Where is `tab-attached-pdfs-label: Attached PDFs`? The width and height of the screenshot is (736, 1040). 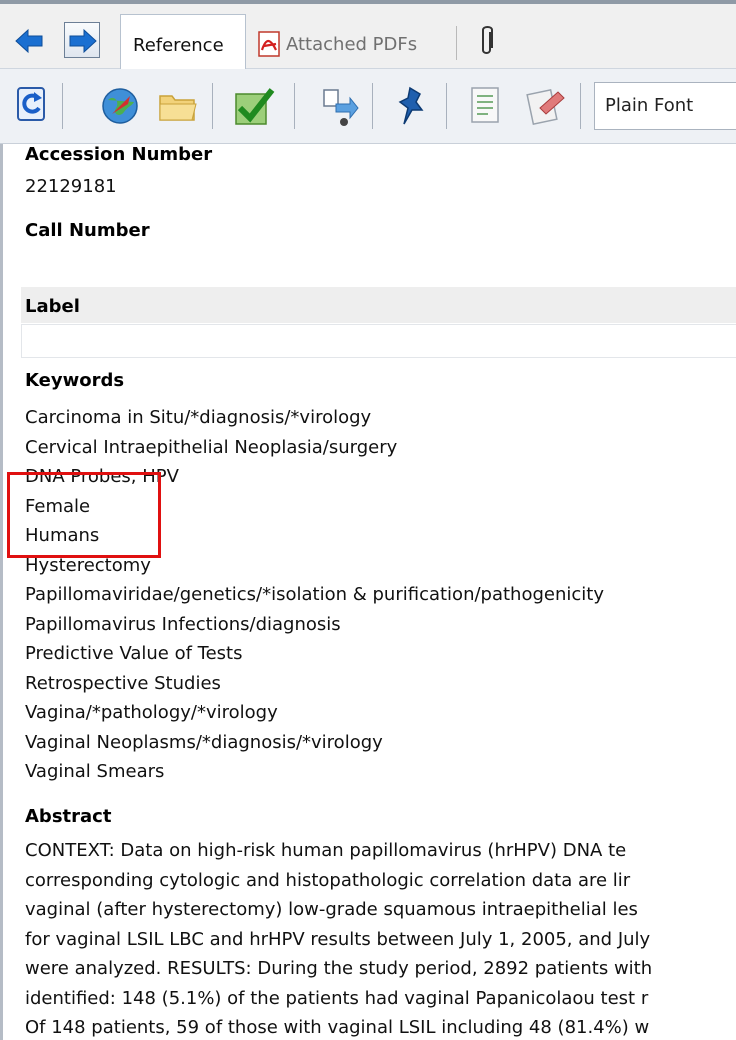 tab-attached-pdfs-label: Attached PDFs is located at coordinates (352, 44).